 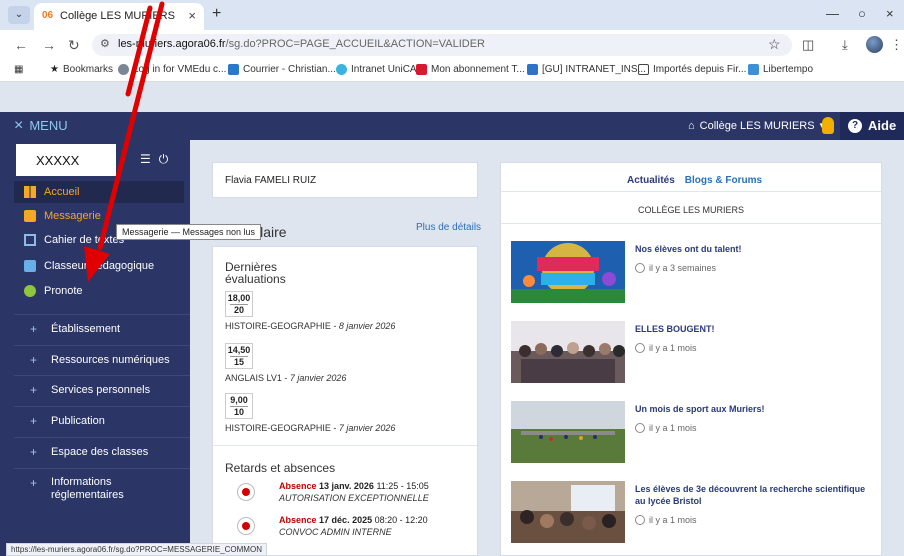 I want to click on absence-entry: Absence 17 déc. 2025 08:20 - 12:20, so click(x=353, y=520).